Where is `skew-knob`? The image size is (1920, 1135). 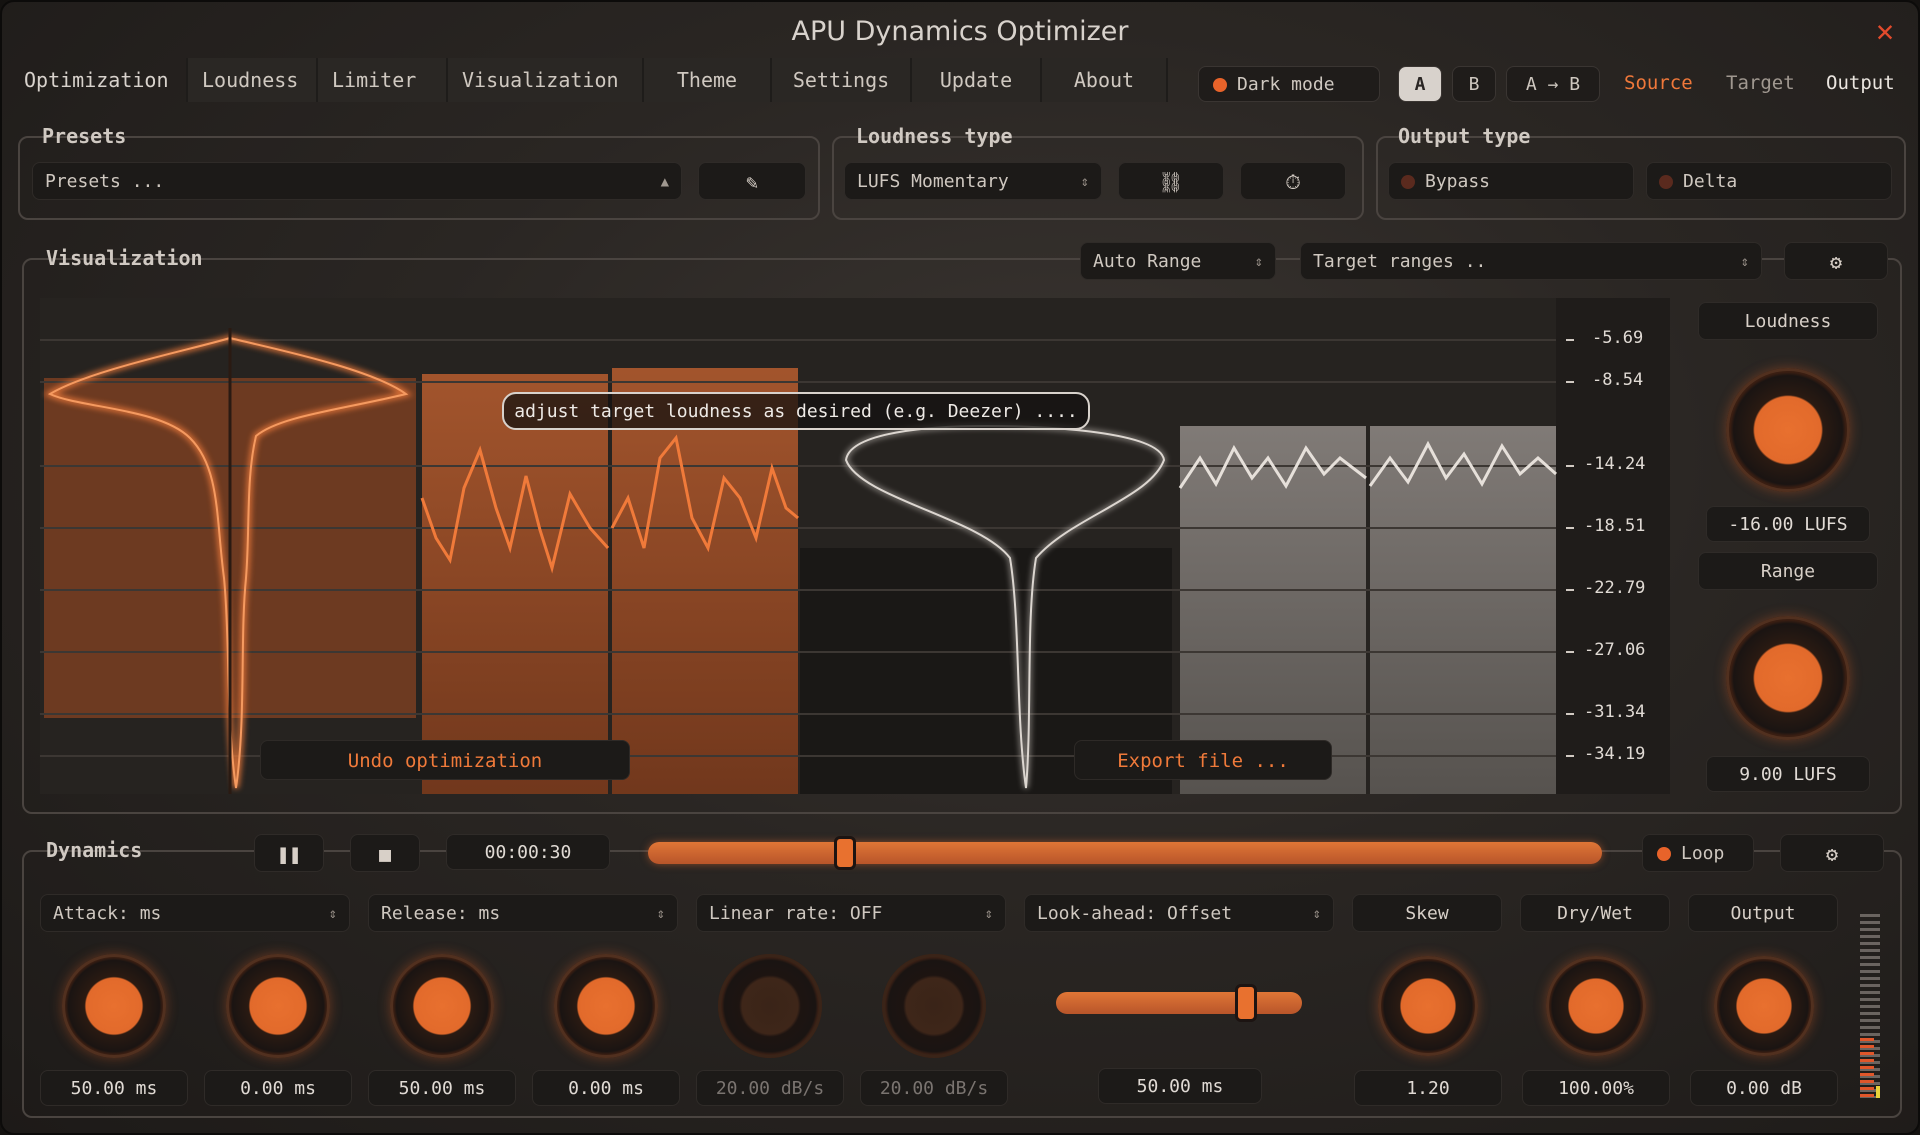 skew-knob is located at coordinates (1428, 1006).